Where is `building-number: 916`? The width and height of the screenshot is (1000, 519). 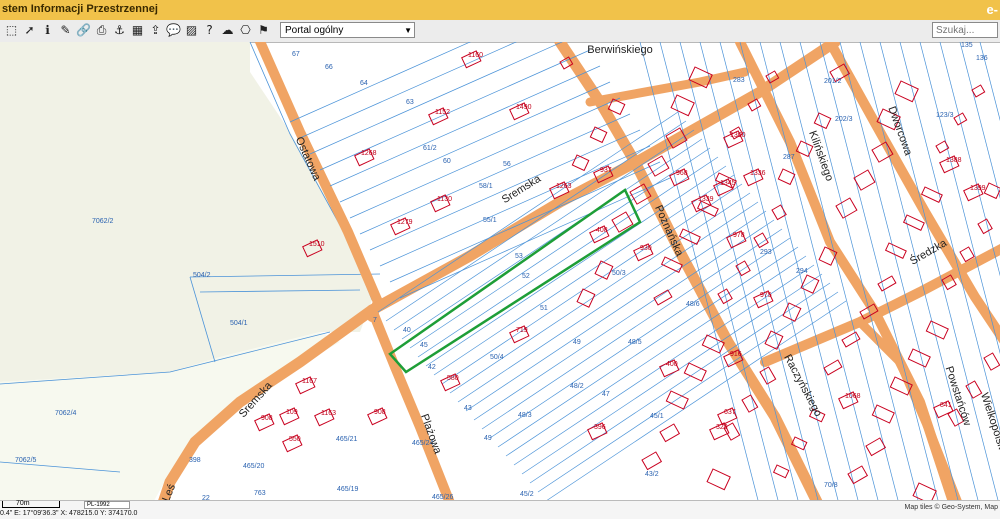
building-number: 916 is located at coordinates (736, 354).